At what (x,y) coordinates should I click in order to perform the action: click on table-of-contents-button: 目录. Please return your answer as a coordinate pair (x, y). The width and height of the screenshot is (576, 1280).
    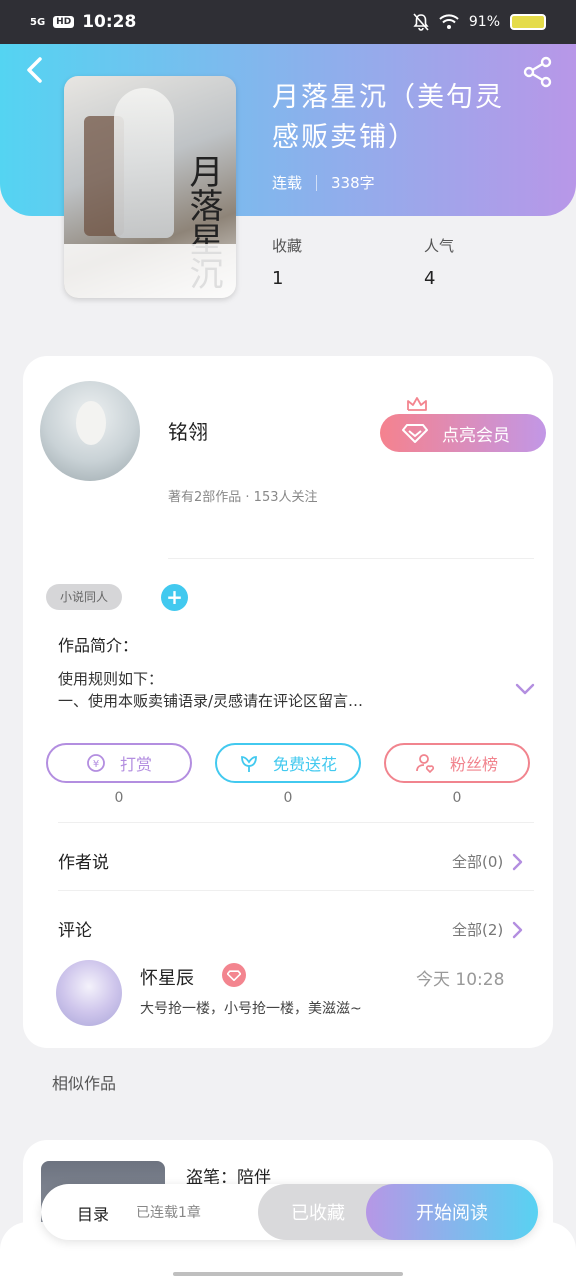
    Looking at the image, I should click on (93, 1213).